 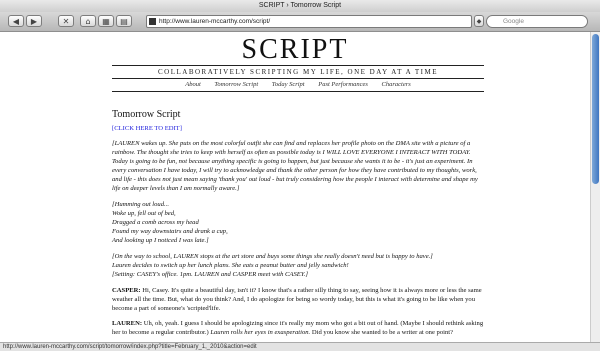 I want to click on back-button: ◀, so click(x=16, y=21).